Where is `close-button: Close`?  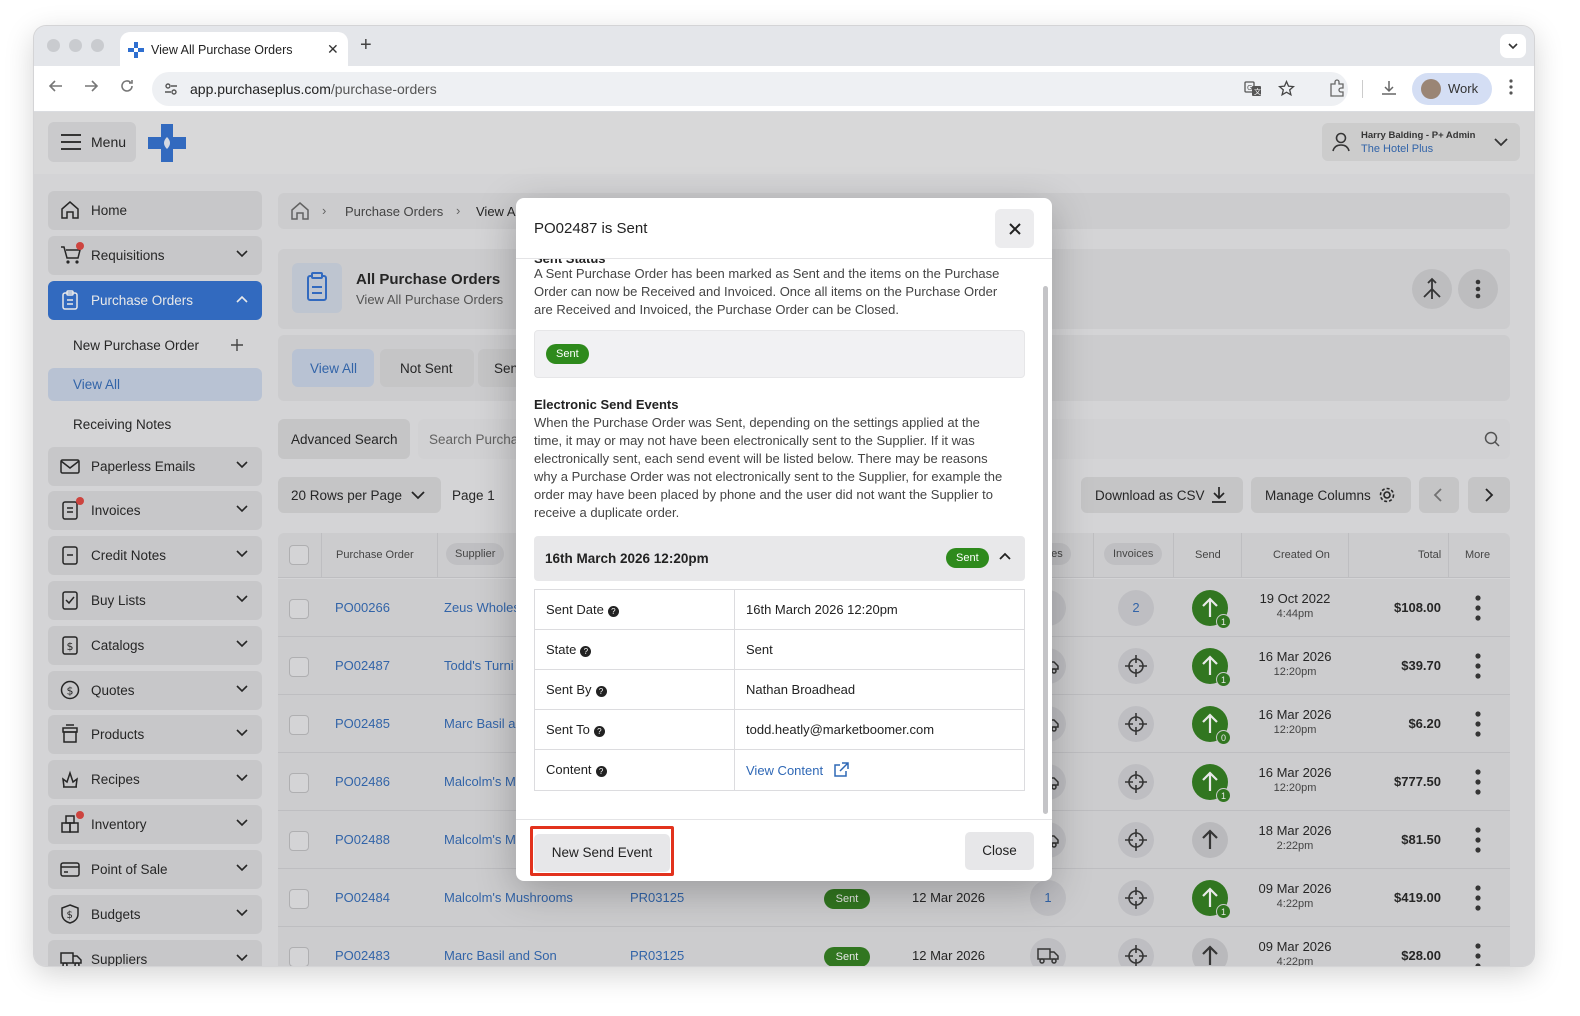
close-button: Close is located at coordinates (999, 851).